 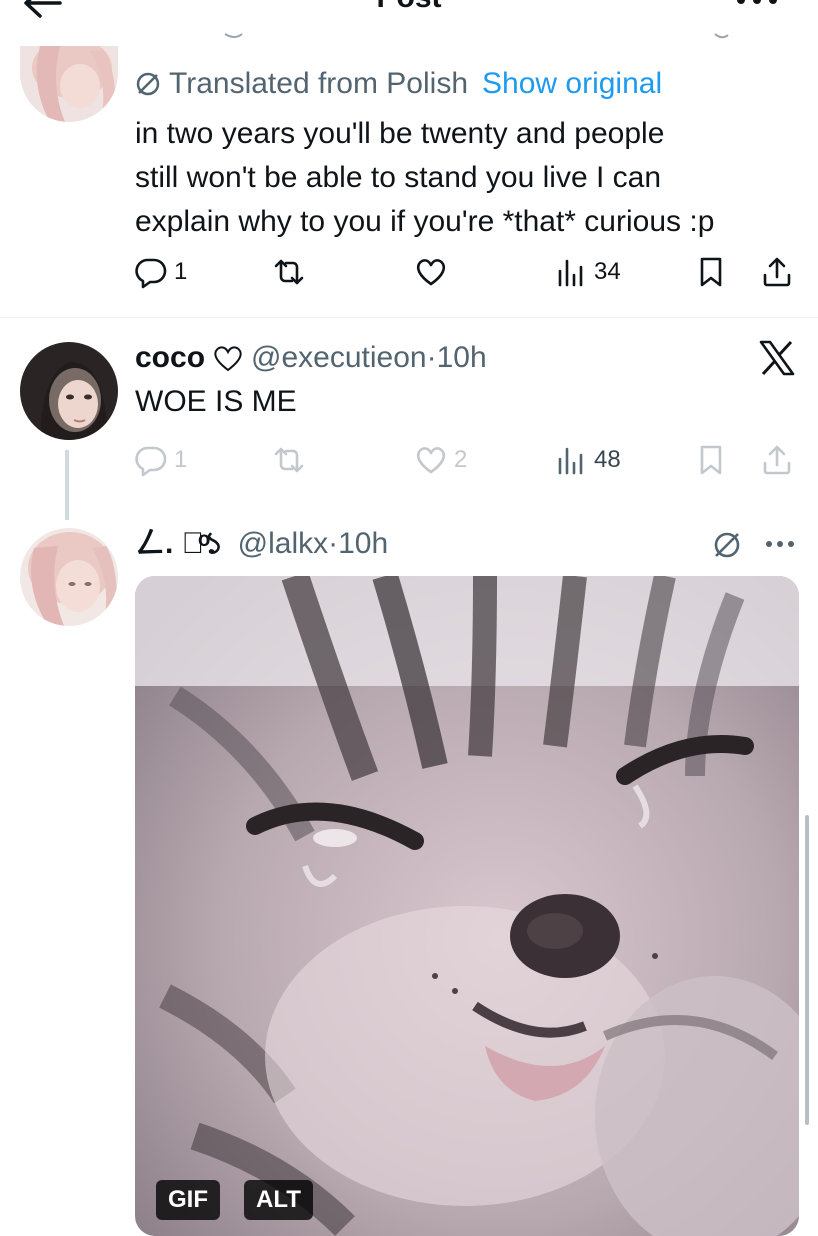 I want to click on like-button: 2, so click(x=440, y=460).